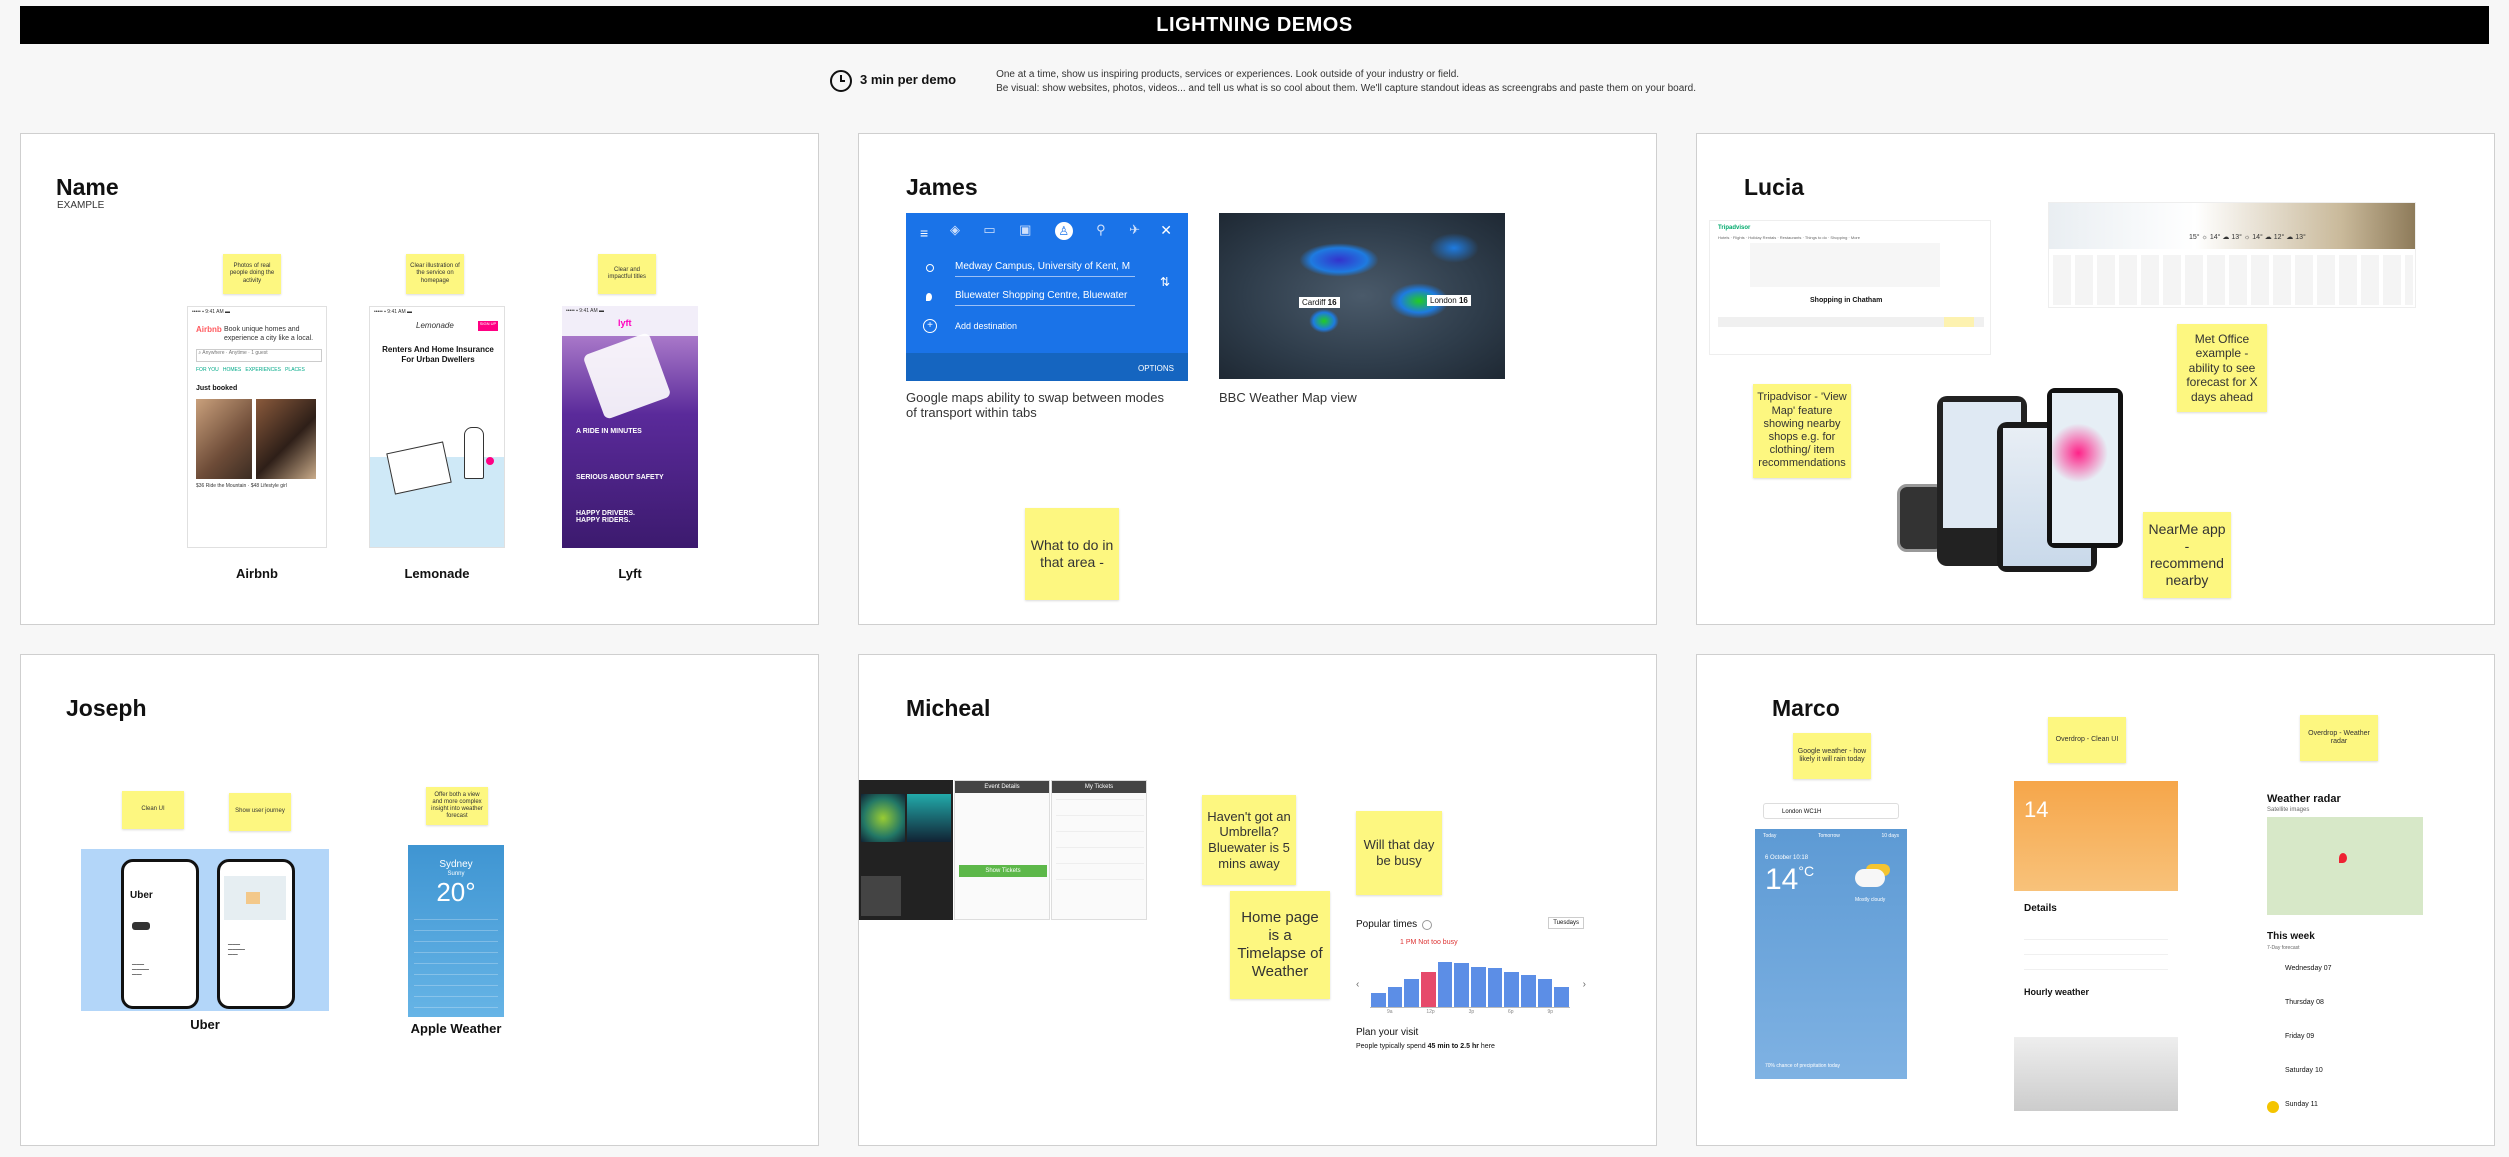 This screenshot has width=2509, height=1157. Describe the element at coordinates (1787, 858) in the screenshot. I see `google-weather-date: 6 October 10:18` at that location.